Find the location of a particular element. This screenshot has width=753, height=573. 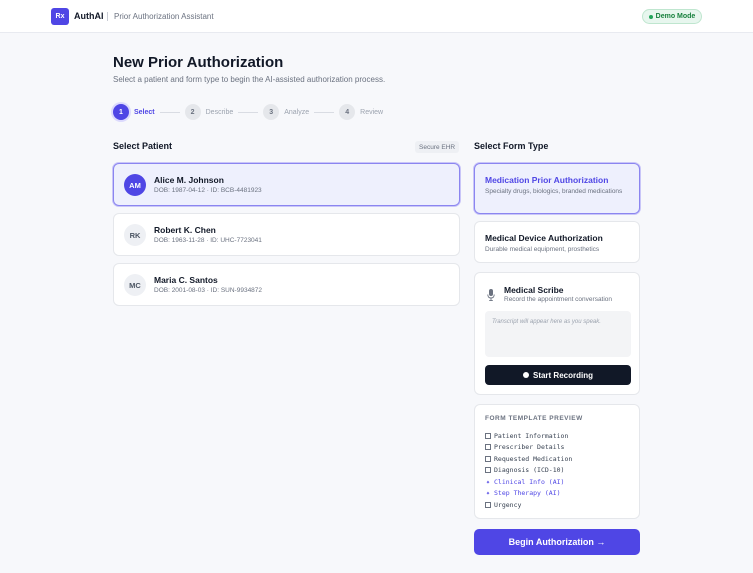

patient-meta: DOB: 1987-04-12 · ID: BCB-4481923 is located at coordinates (208, 190).